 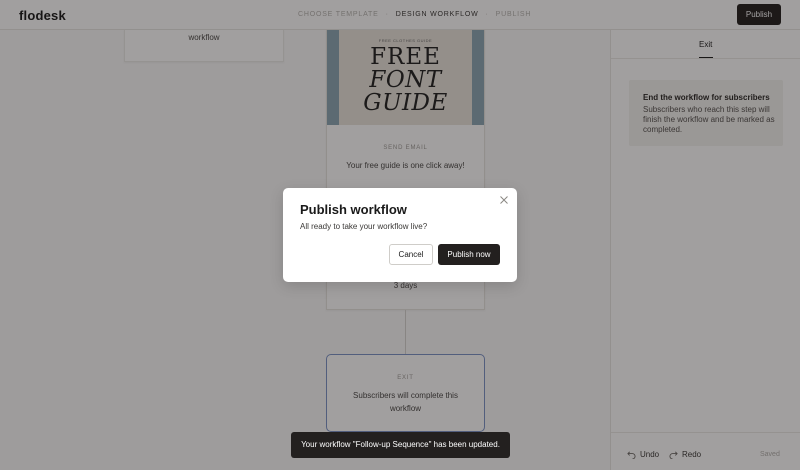 What do you see at coordinates (469, 254) in the screenshot?
I see `publish-now-button: Publish now` at bounding box center [469, 254].